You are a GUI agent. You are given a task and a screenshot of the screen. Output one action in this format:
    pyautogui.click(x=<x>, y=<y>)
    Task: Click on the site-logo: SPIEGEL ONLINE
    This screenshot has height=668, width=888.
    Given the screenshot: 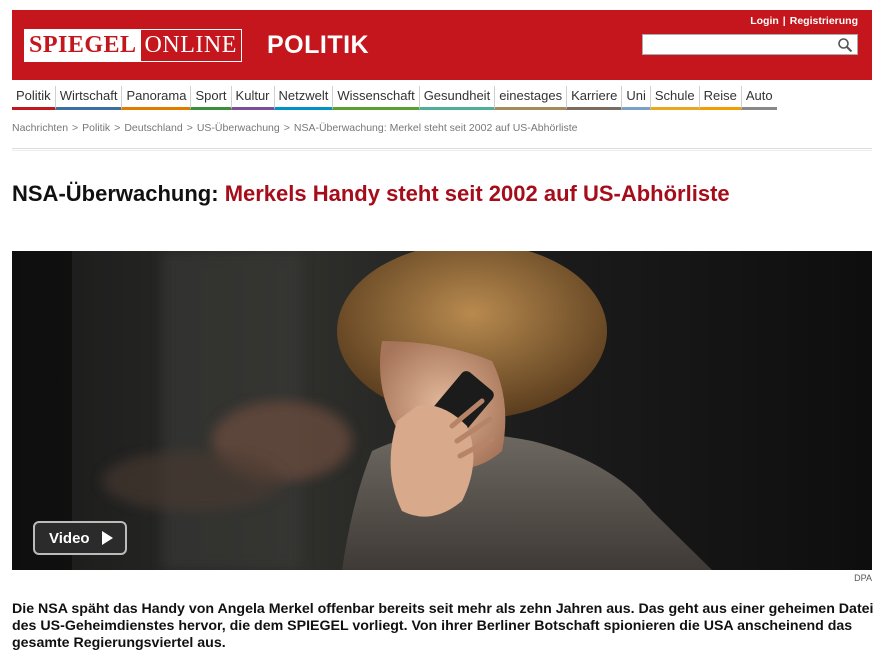 What is the action you would take?
    pyautogui.click(x=133, y=45)
    